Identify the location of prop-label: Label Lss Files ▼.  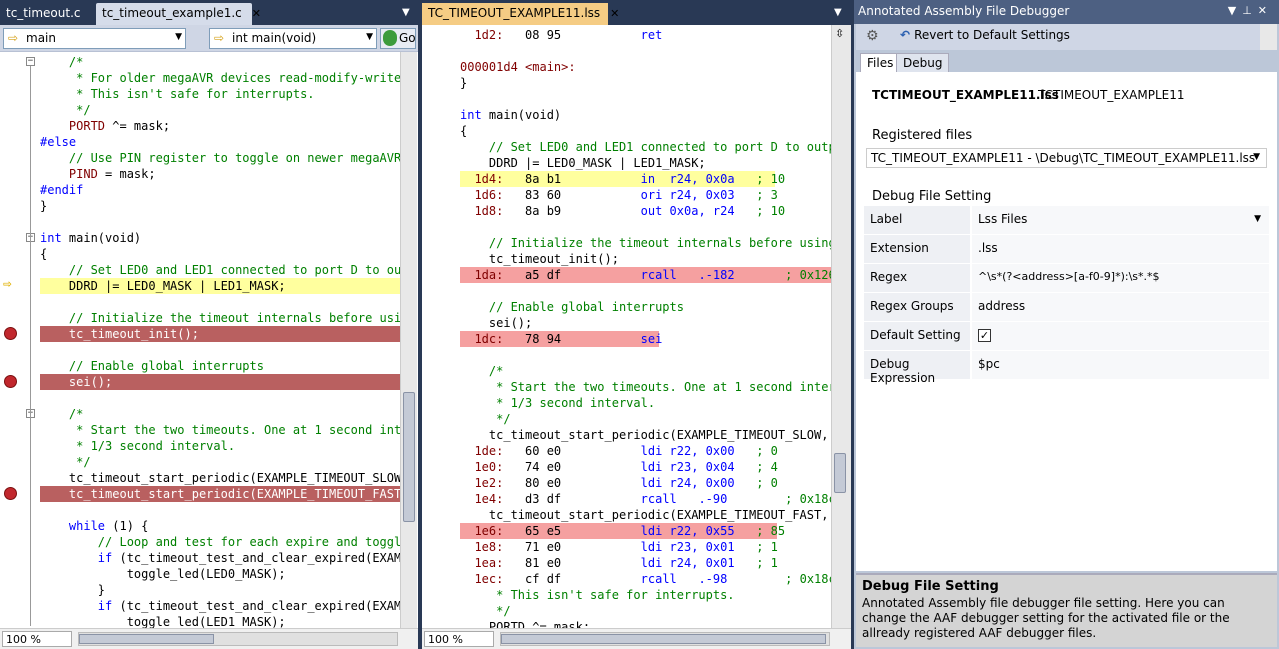
(1066, 220).